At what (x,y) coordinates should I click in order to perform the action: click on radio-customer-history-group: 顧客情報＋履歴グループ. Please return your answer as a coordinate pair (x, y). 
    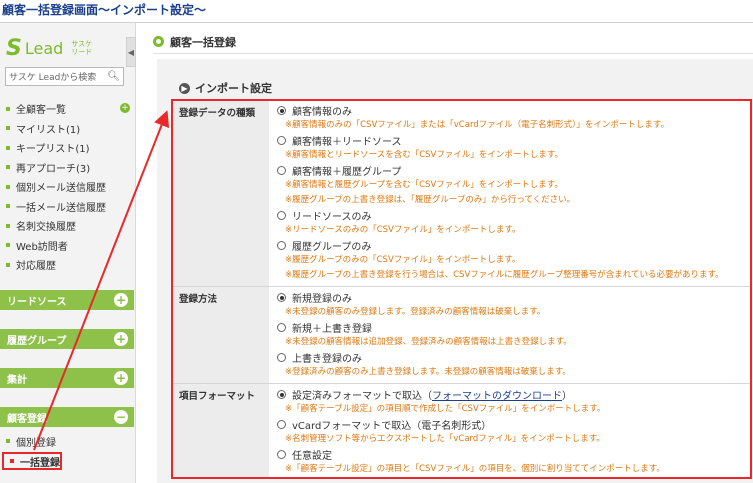
    Looking at the image, I should click on (513, 170).